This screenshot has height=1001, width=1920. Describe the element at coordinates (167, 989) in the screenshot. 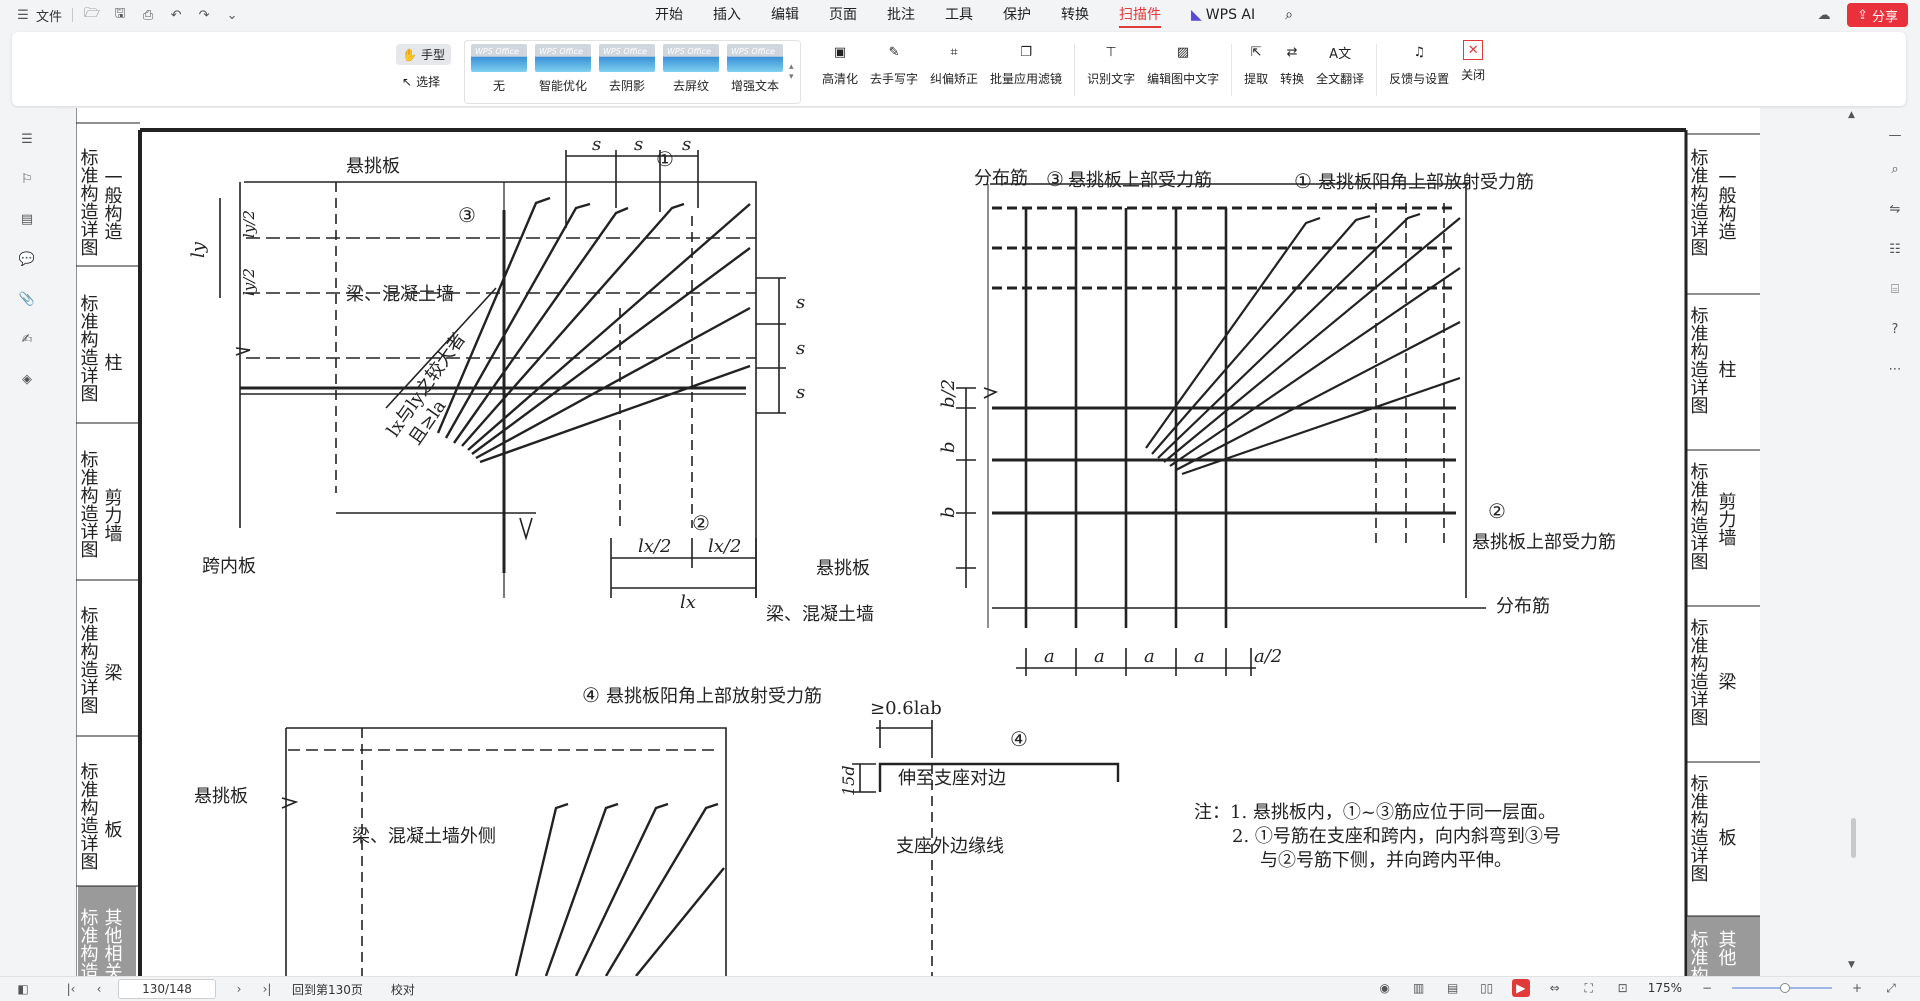

I see `page-number-input: 130/148` at that location.